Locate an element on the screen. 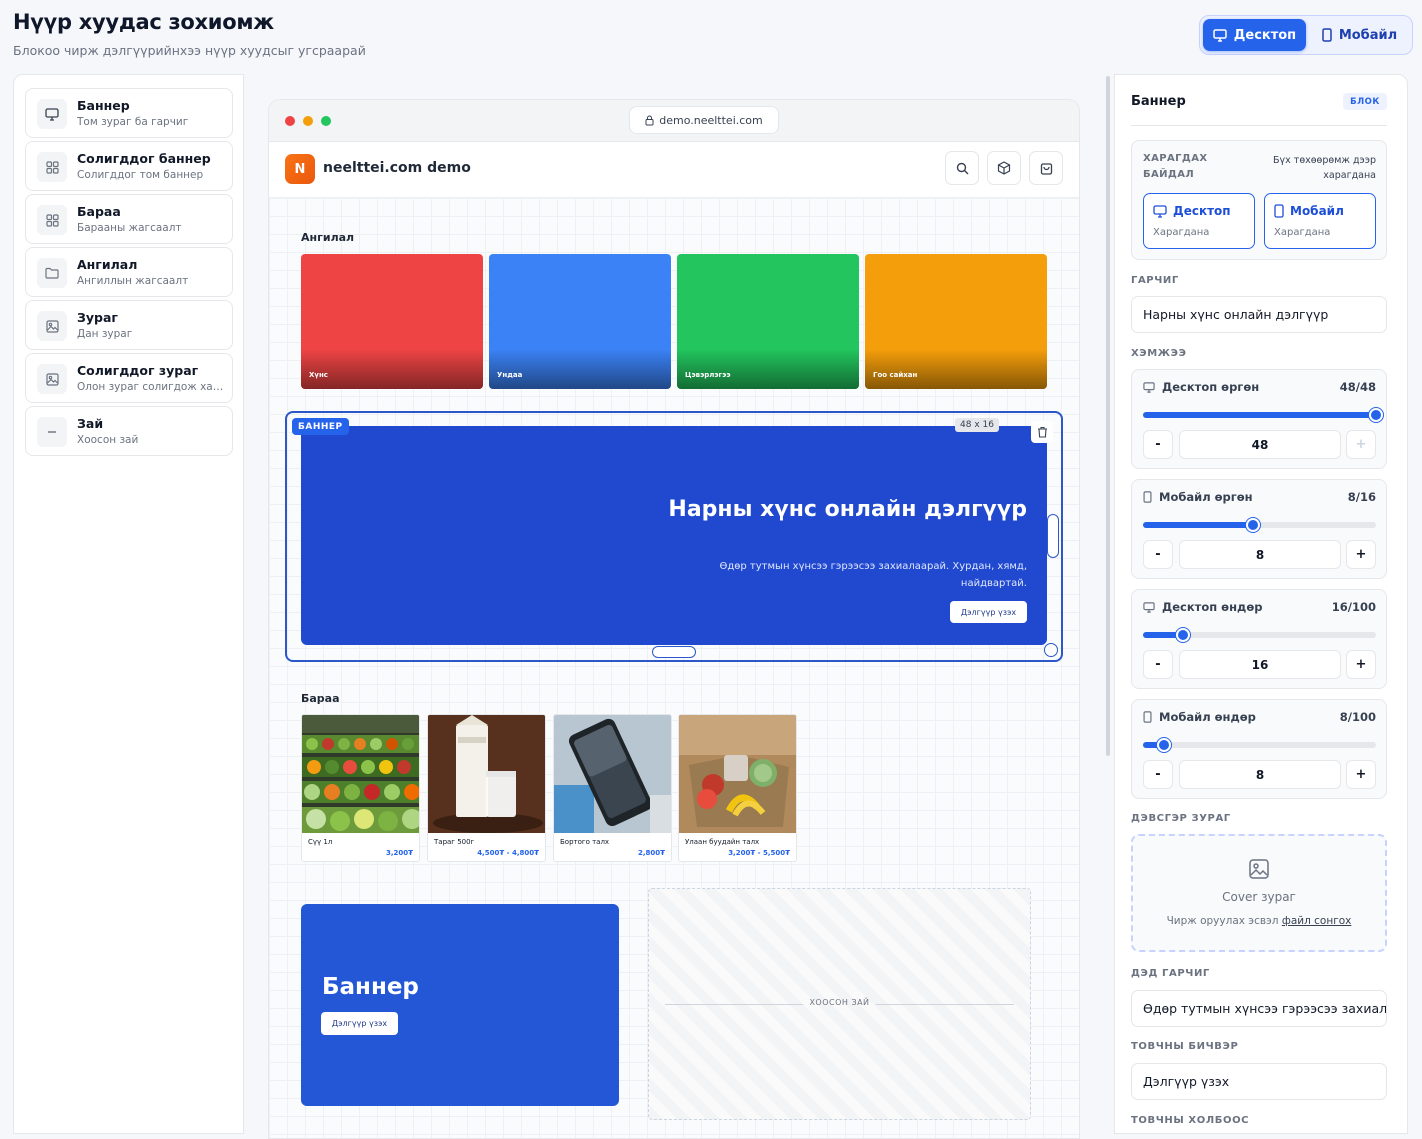 This screenshot has width=1422, height=1139. canvas-scrollbar is located at coordinates (1108, 416).